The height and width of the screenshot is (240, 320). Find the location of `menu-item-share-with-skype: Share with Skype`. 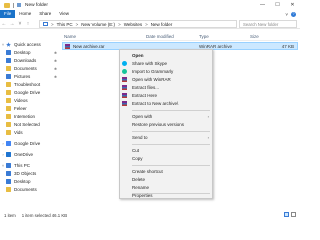

menu-item-share-with-skype: Share with Skype is located at coordinates (166, 63).